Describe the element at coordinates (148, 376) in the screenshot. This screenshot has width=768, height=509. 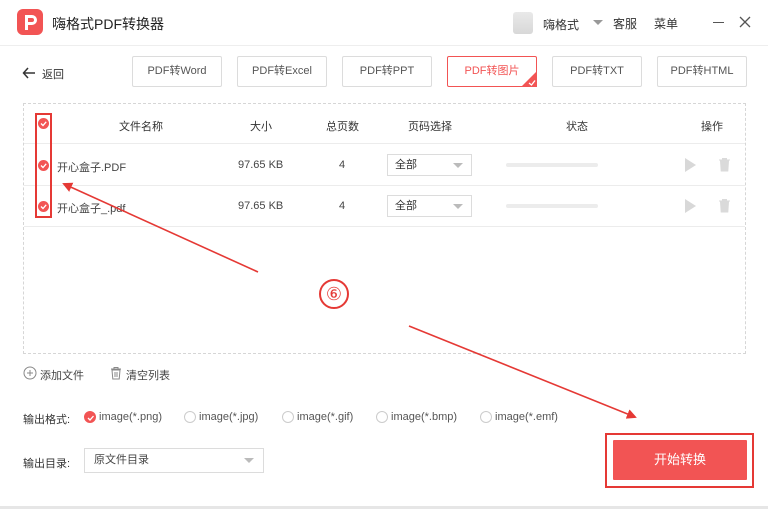
I see `clear-list-label: 清空列表` at that location.